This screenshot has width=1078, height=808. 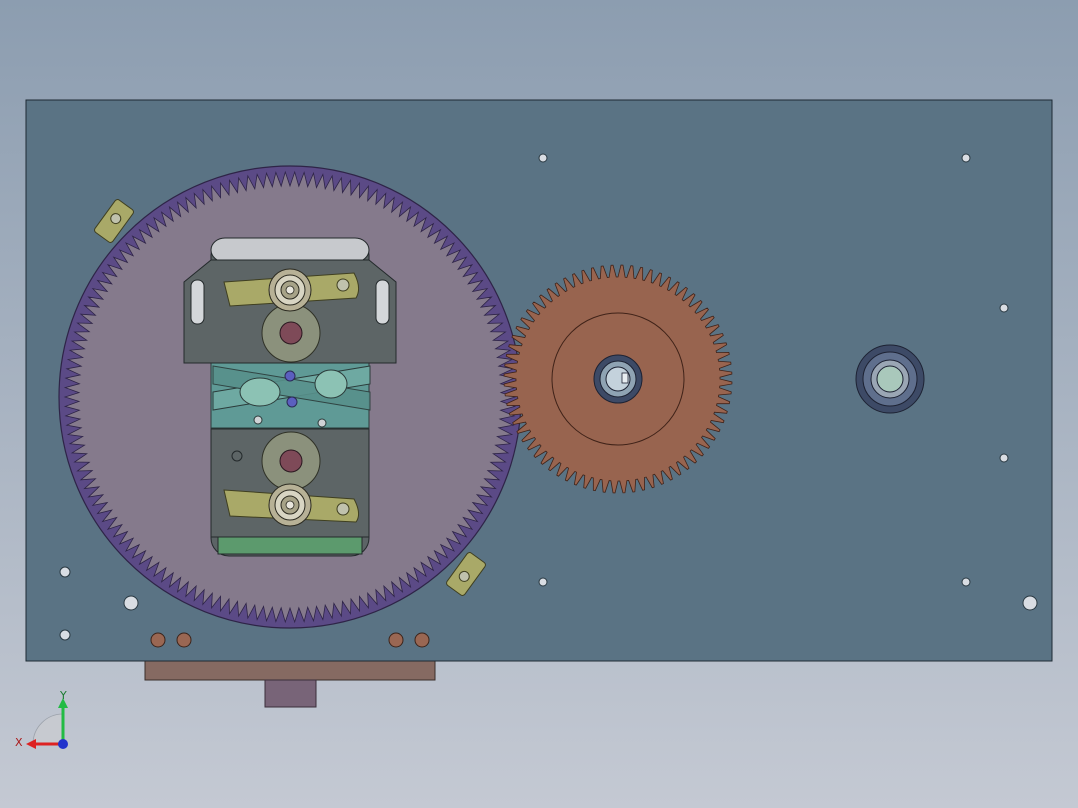 I want to click on idler-bearing, so click(x=890, y=379).